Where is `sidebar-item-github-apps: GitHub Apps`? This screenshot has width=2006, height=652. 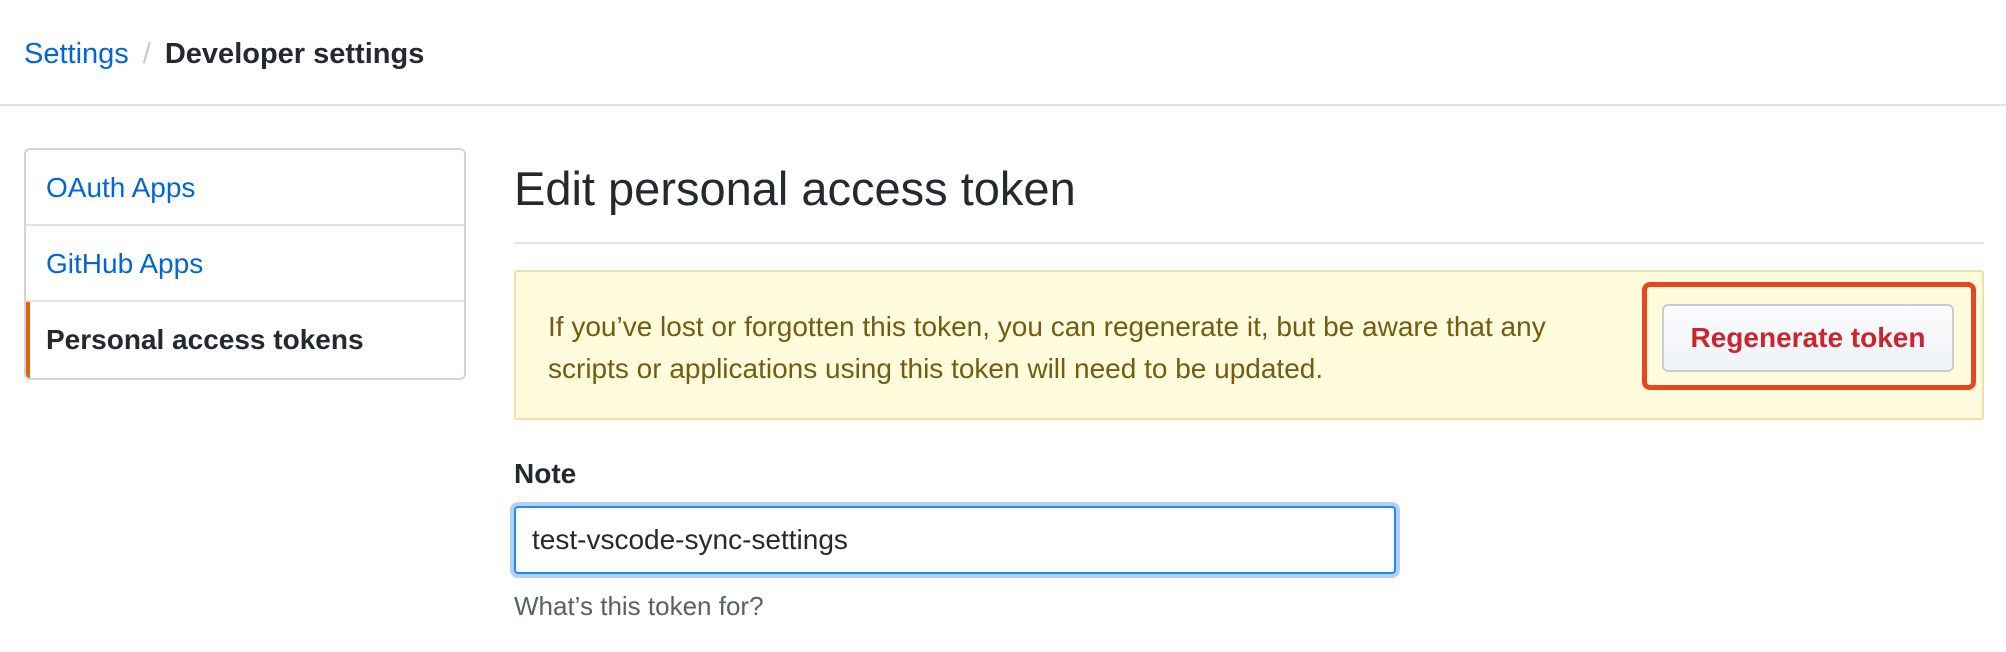
sidebar-item-github-apps: GitHub Apps is located at coordinates (245, 264).